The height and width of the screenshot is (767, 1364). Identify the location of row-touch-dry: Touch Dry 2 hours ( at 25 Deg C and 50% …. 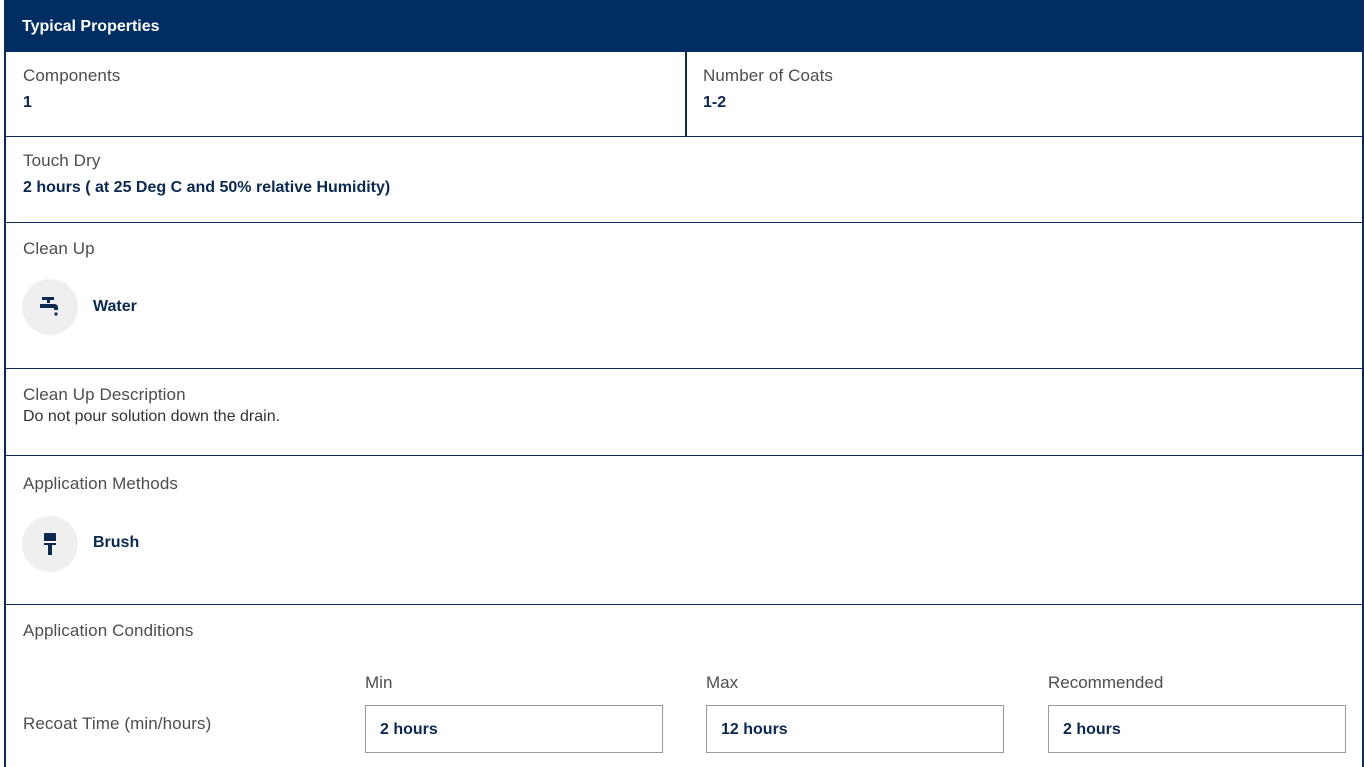
(684, 180).